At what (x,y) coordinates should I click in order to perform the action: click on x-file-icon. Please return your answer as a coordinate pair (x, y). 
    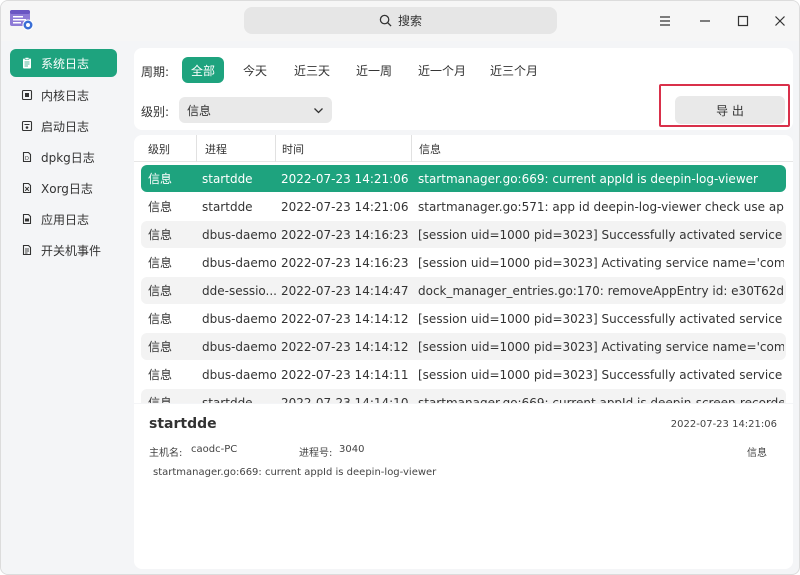
    Looking at the image, I should click on (27, 188).